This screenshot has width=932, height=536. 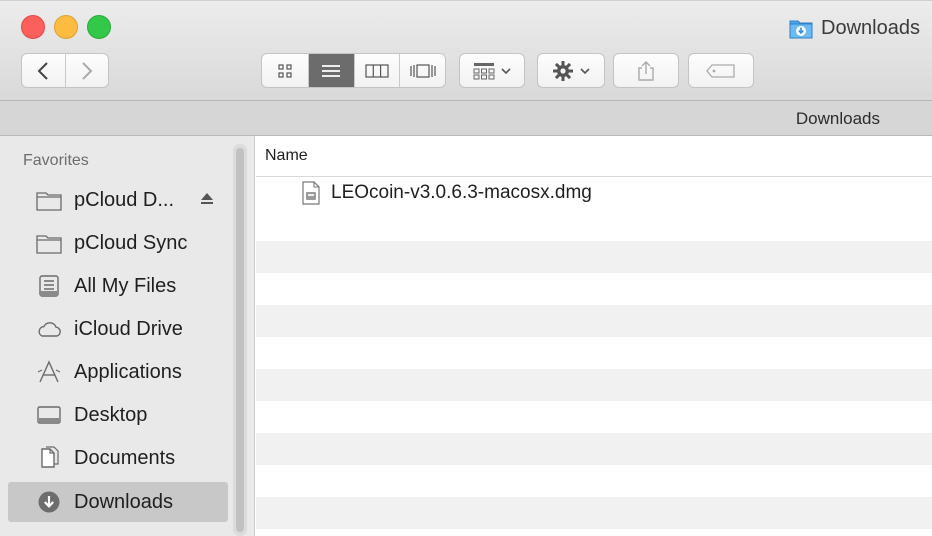 What do you see at coordinates (240, 340) in the screenshot?
I see `sidebar-scrollbar` at bounding box center [240, 340].